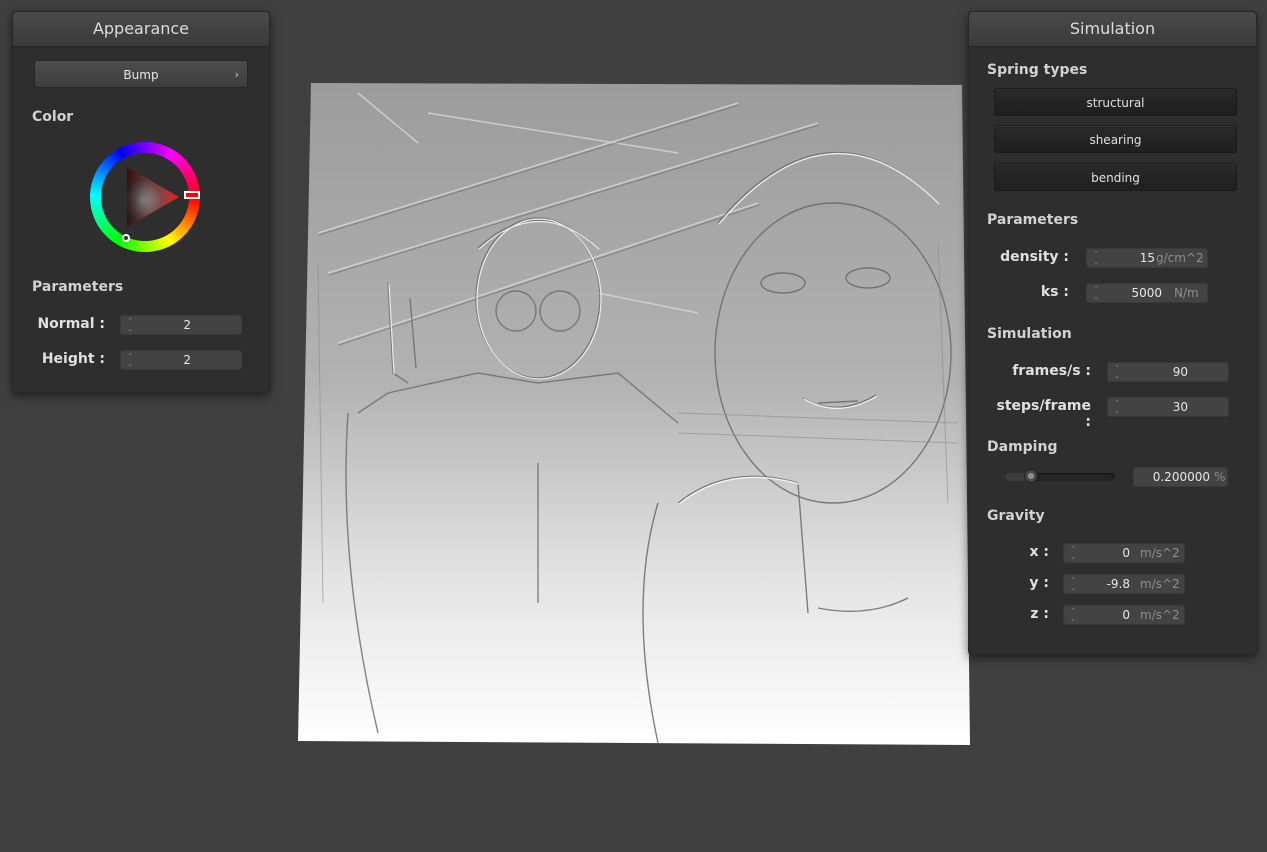 The width and height of the screenshot is (1267, 852). What do you see at coordinates (1051, 371) in the screenshot?
I see `frames-per-second-label: frames/s :` at bounding box center [1051, 371].